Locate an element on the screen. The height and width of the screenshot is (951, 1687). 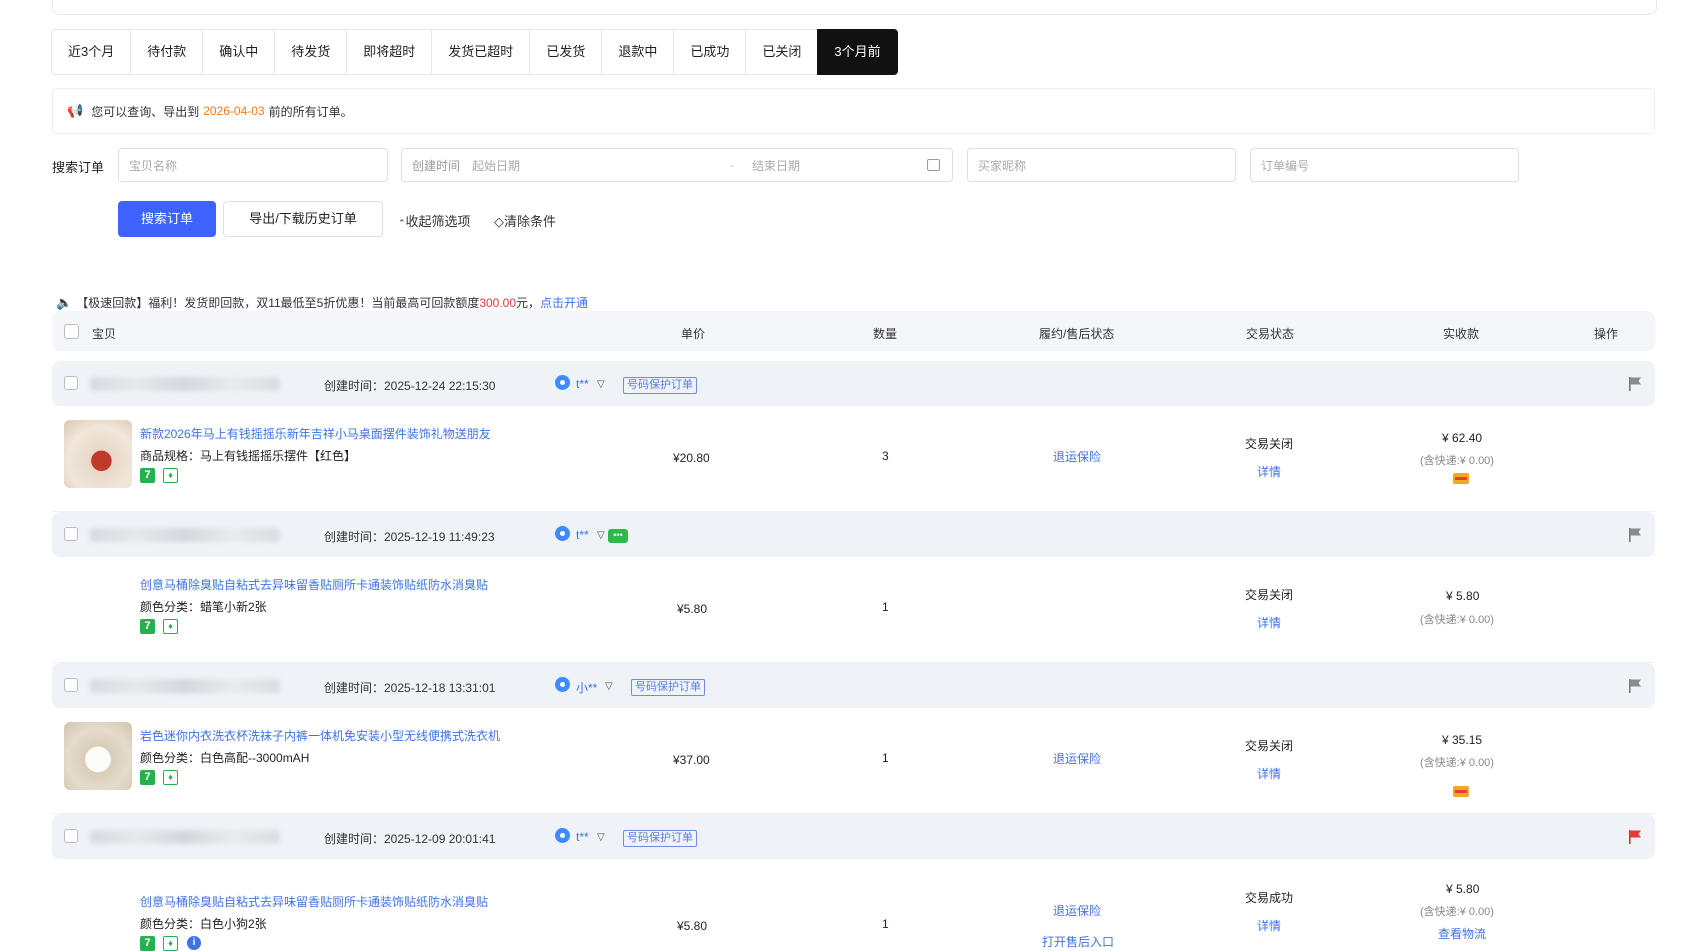
product-name-link: 岩色迷你内衣洗衣杯洗袜子内裤一体机免安装小型无线便携式洗衣机 is located at coordinates (320, 735).